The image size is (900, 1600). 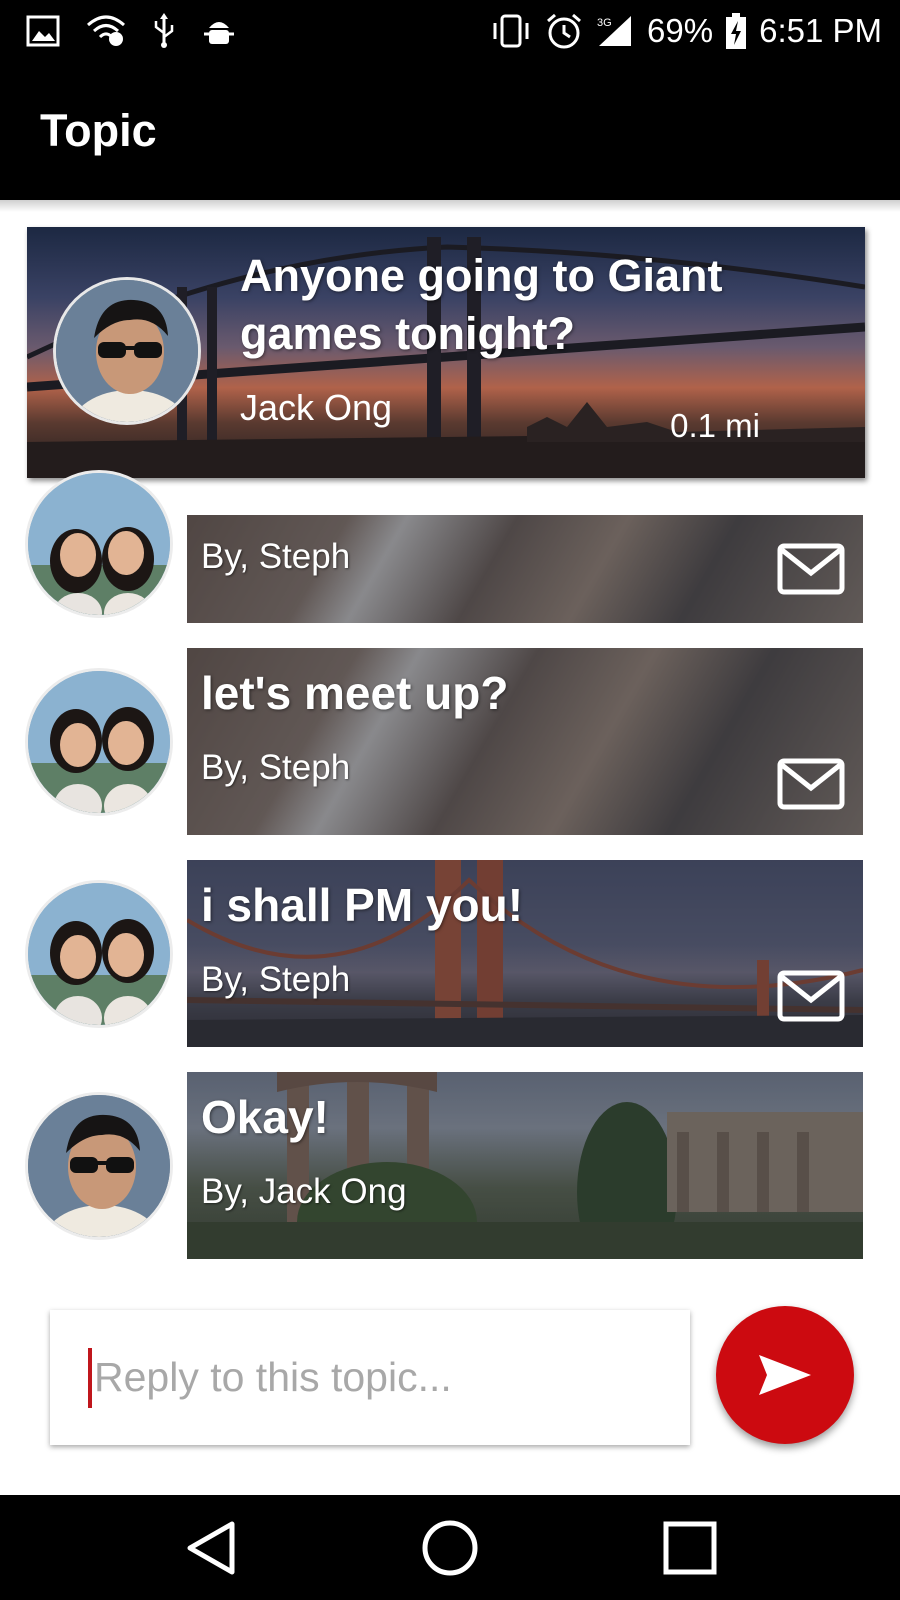 What do you see at coordinates (680, 30) in the screenshot?
I see `battery-percent: 69%` at bounding box center [680, 30].